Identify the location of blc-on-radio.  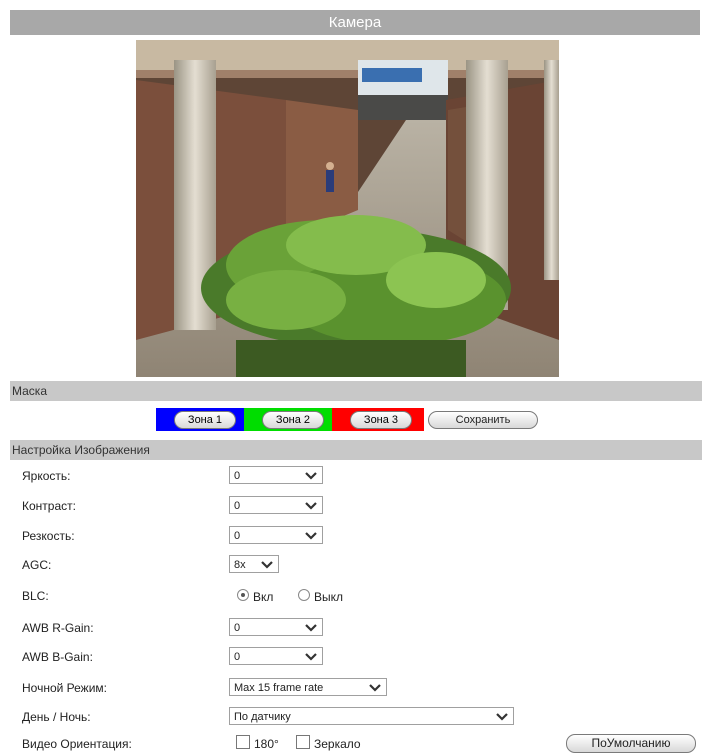
(243, 595).